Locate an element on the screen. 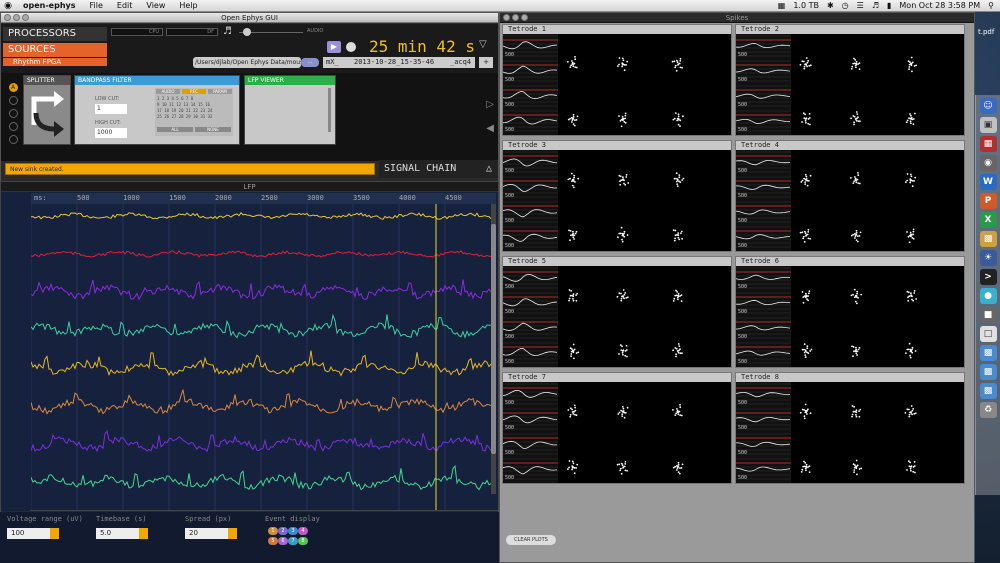  filename-prefix-field: mX_ is located at coordinates (337, 62).